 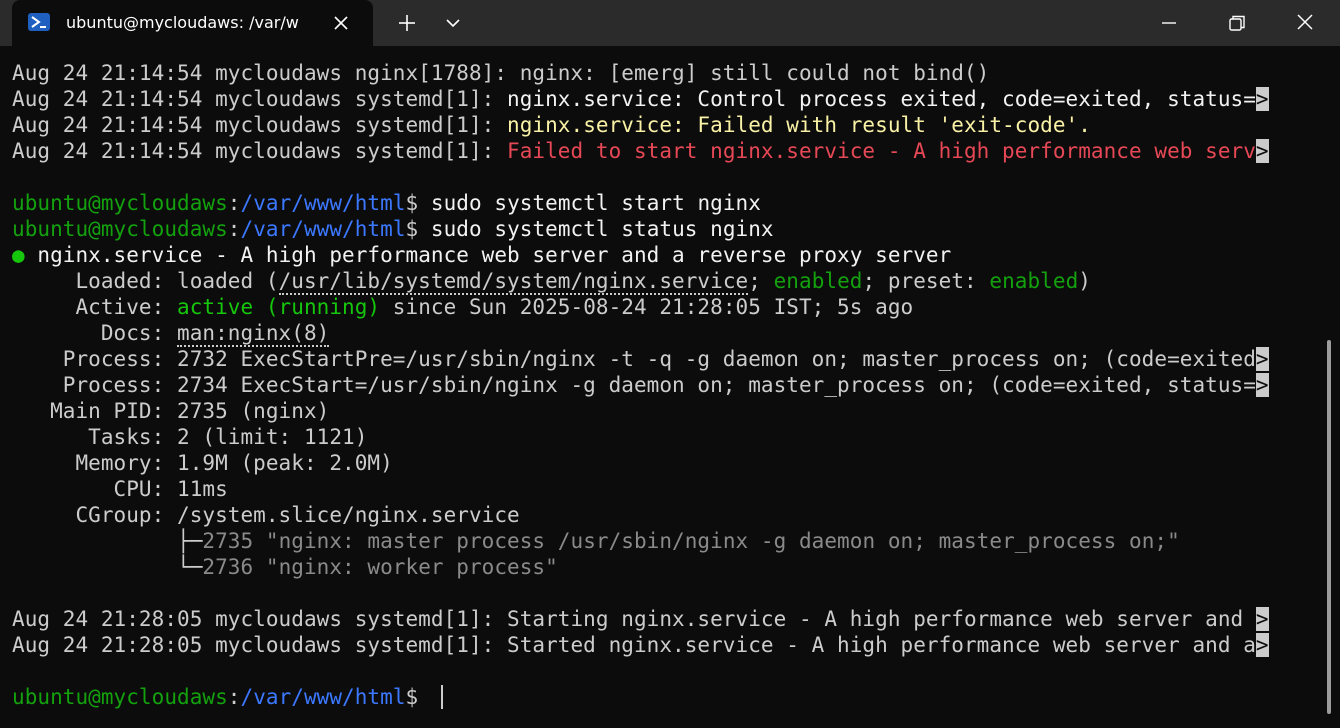 What do you see at coordinates (39, 22) in the screenshot?
I see `terminal-icon` at bounding box center [39, 22].